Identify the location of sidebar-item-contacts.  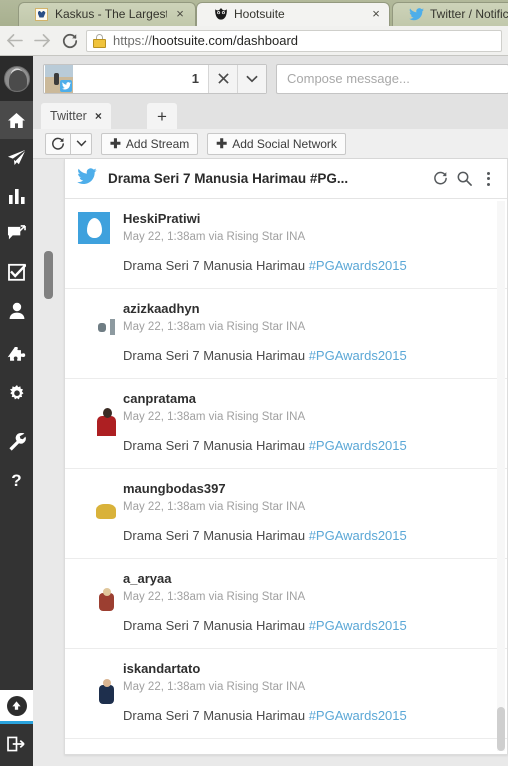
(16, 310).